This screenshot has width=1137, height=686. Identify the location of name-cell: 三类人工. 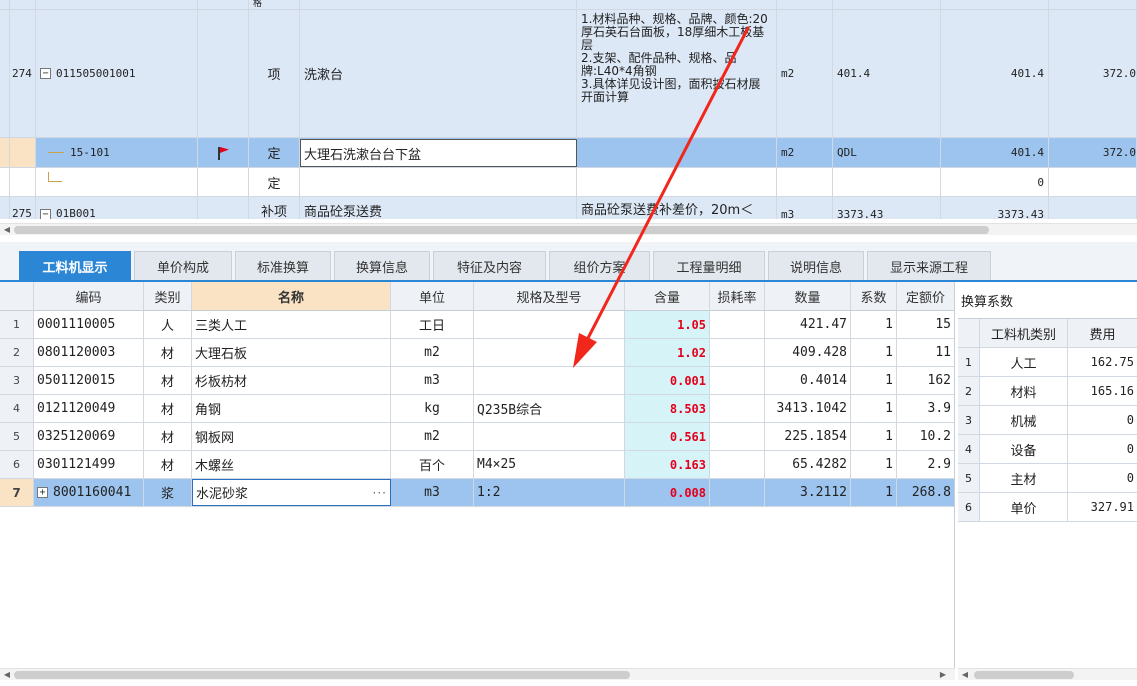
(291, 324).